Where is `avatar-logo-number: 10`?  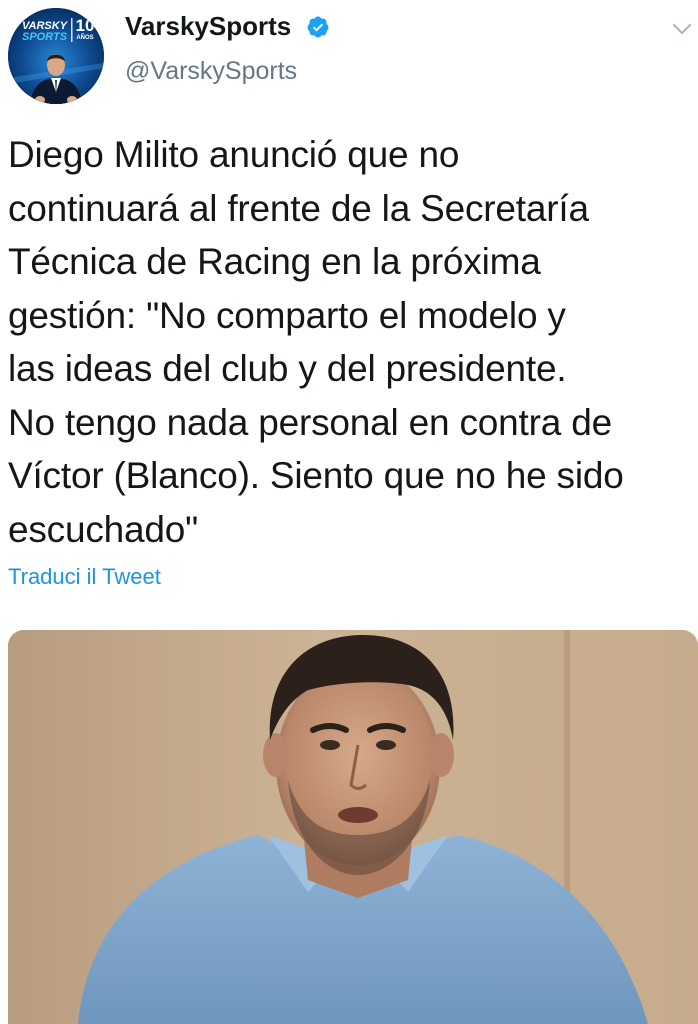 avatar-logo-number: 10 is located at coordinates (85, 25).